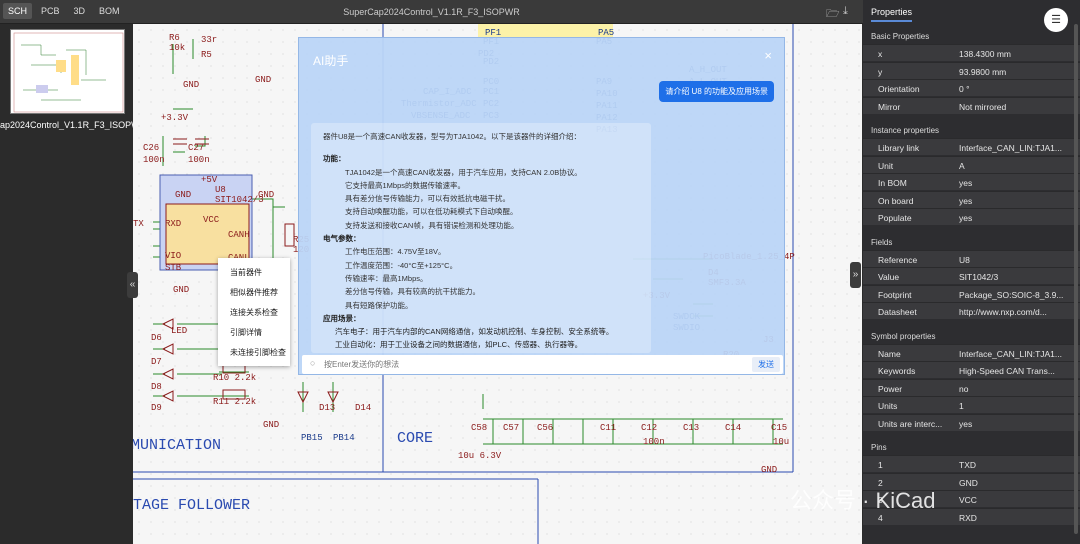  Describe the element at coordinates (156, 362) in the screenshot. I see `schematic-label: D7` at that location.